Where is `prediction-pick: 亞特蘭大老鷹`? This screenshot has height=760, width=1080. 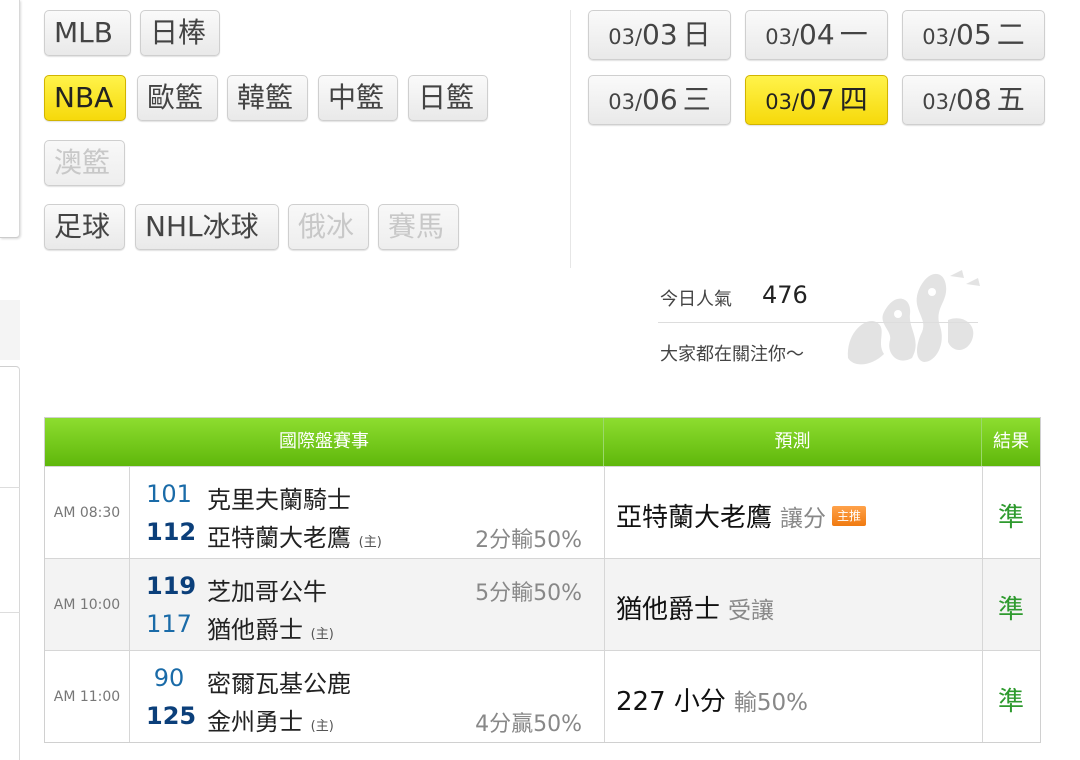 prediction-pick: 亞特蘭大老鷹 is located at coordinates (694, 518).